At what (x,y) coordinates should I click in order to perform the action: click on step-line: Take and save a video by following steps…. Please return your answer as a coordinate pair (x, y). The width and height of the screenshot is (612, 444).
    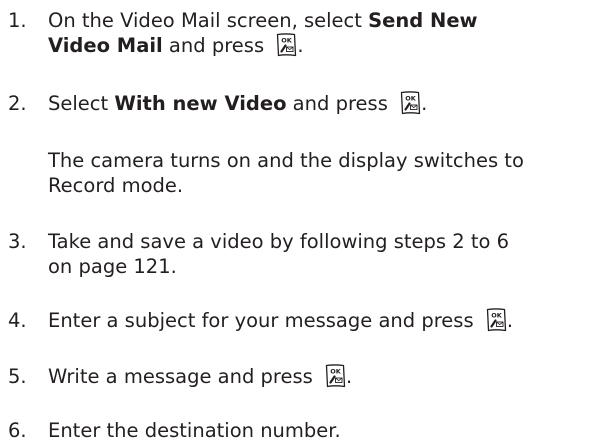
    Looking at the image, I should click on (279, 241).